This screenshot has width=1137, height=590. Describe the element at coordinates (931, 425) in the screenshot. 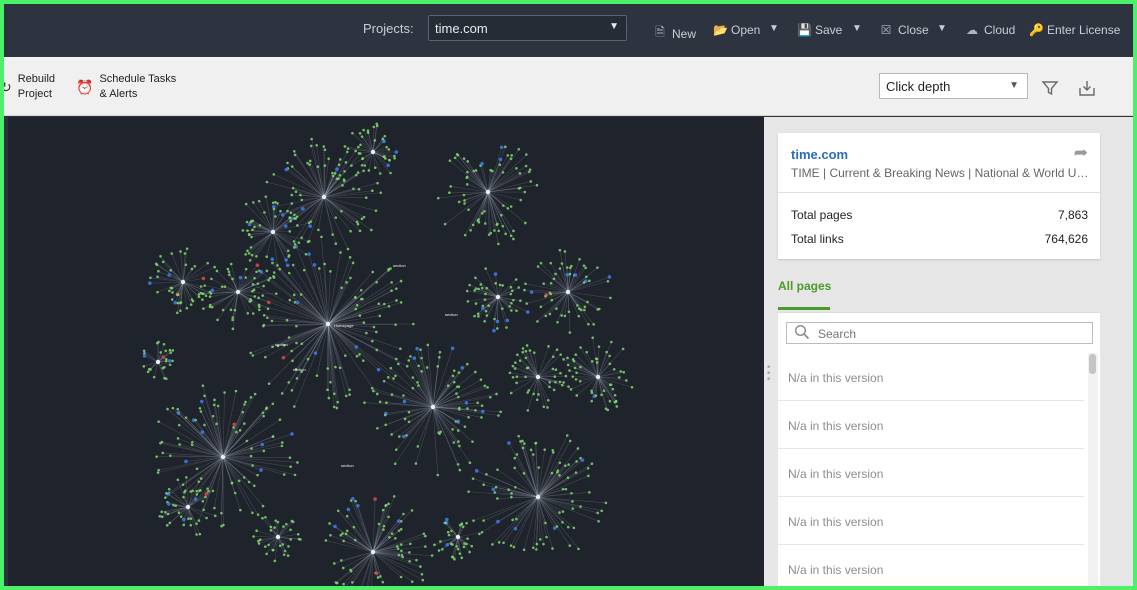

I see `list-item: N/a in this version` at that location.